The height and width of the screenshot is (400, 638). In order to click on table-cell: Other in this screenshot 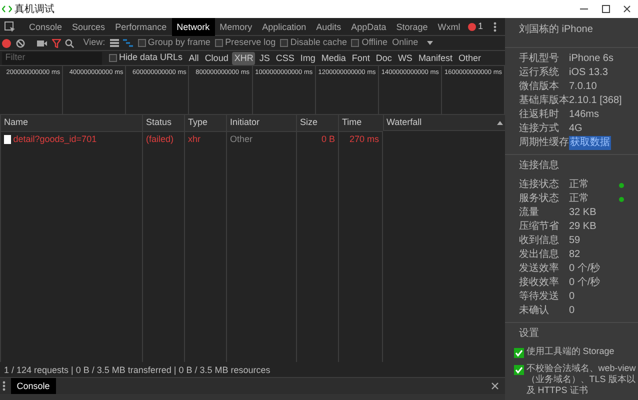, I will do `click(261, 139)`.